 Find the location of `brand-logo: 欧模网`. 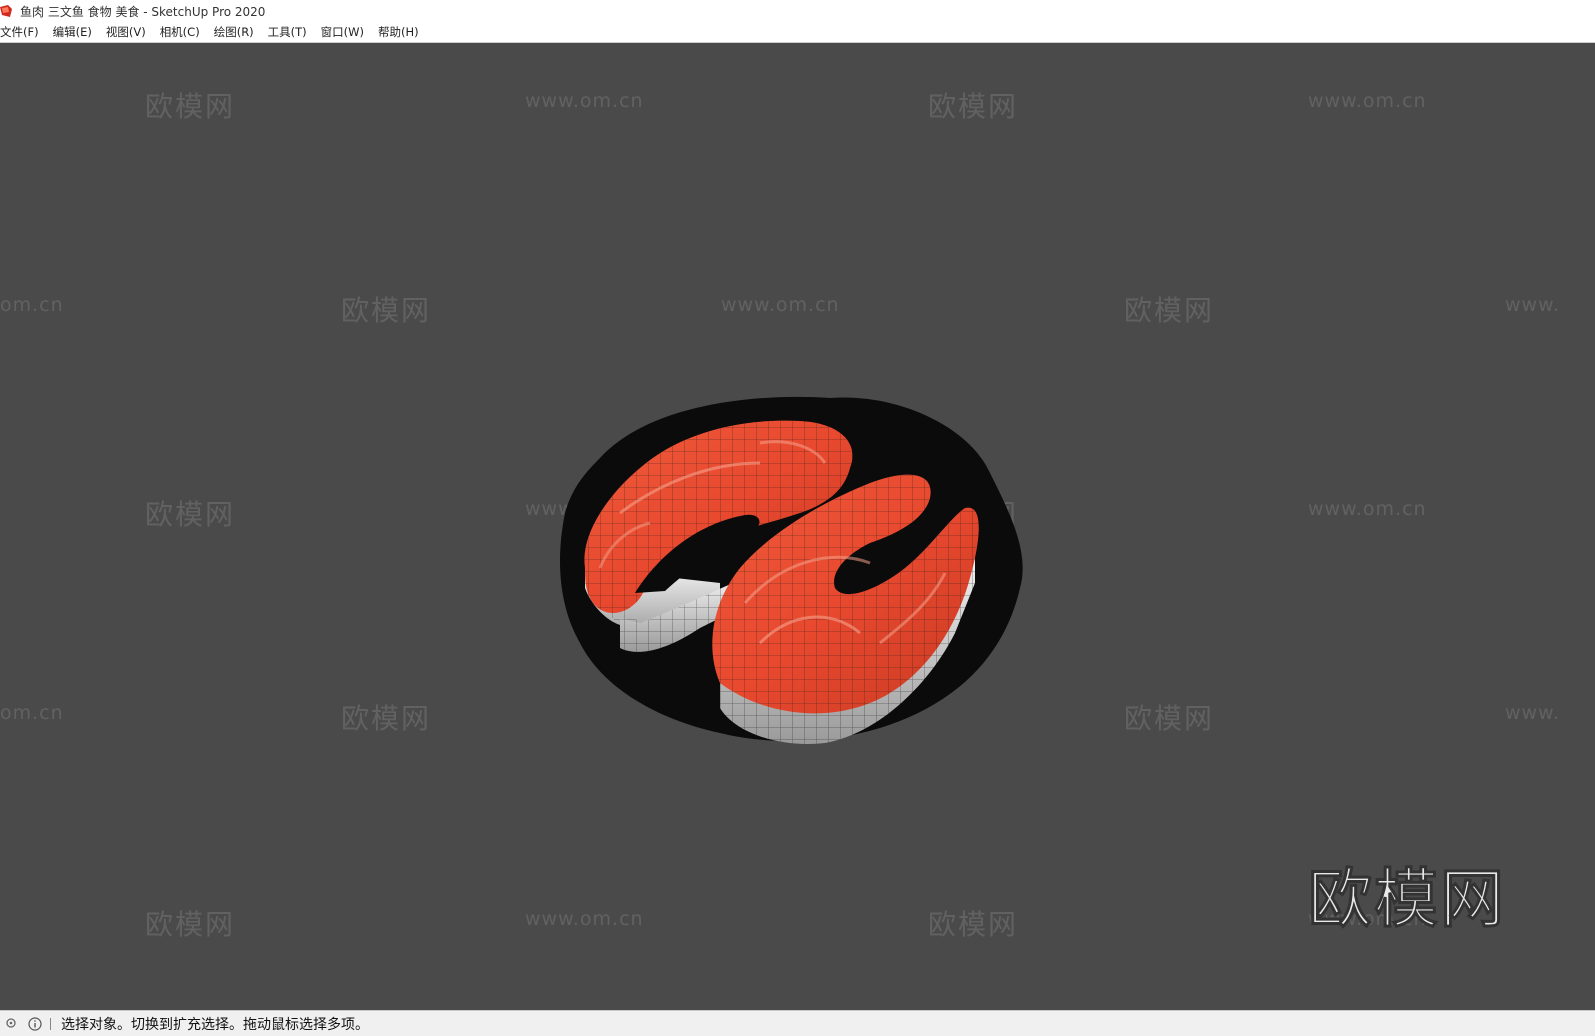

brand-logo: 欧模网 is located at coordinates (1407, 900).